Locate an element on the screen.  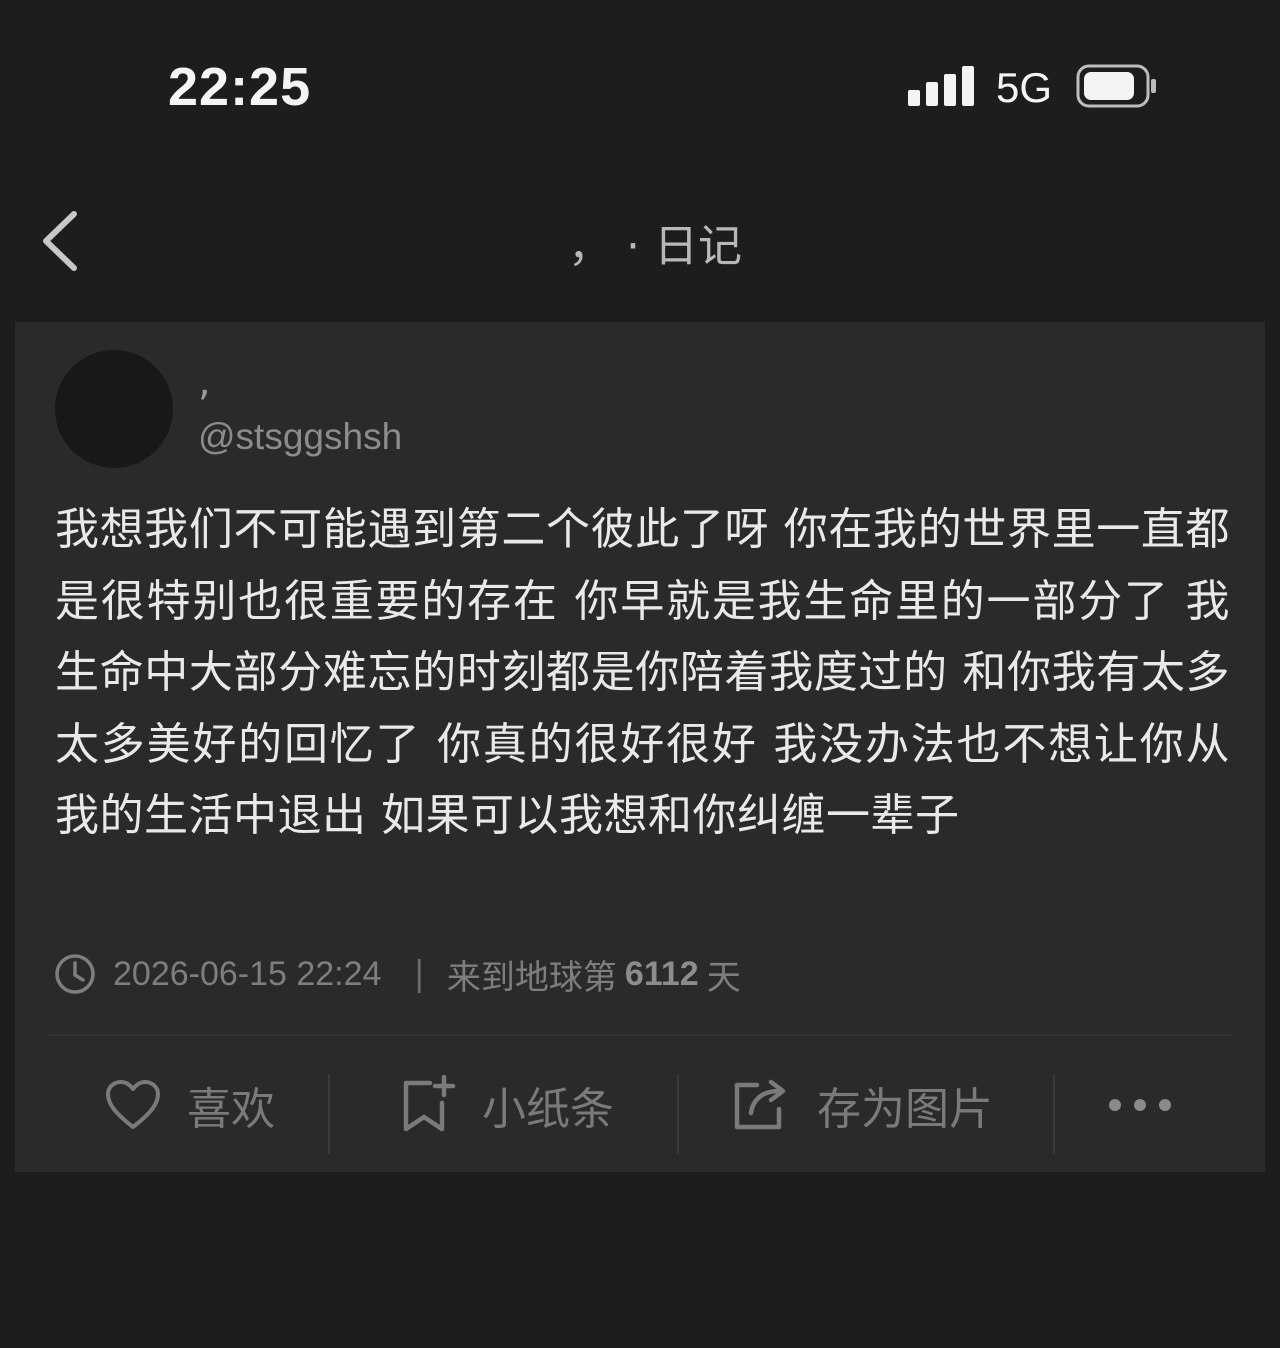
like-button: 喜欢 is located at coordinates (190, 1105).